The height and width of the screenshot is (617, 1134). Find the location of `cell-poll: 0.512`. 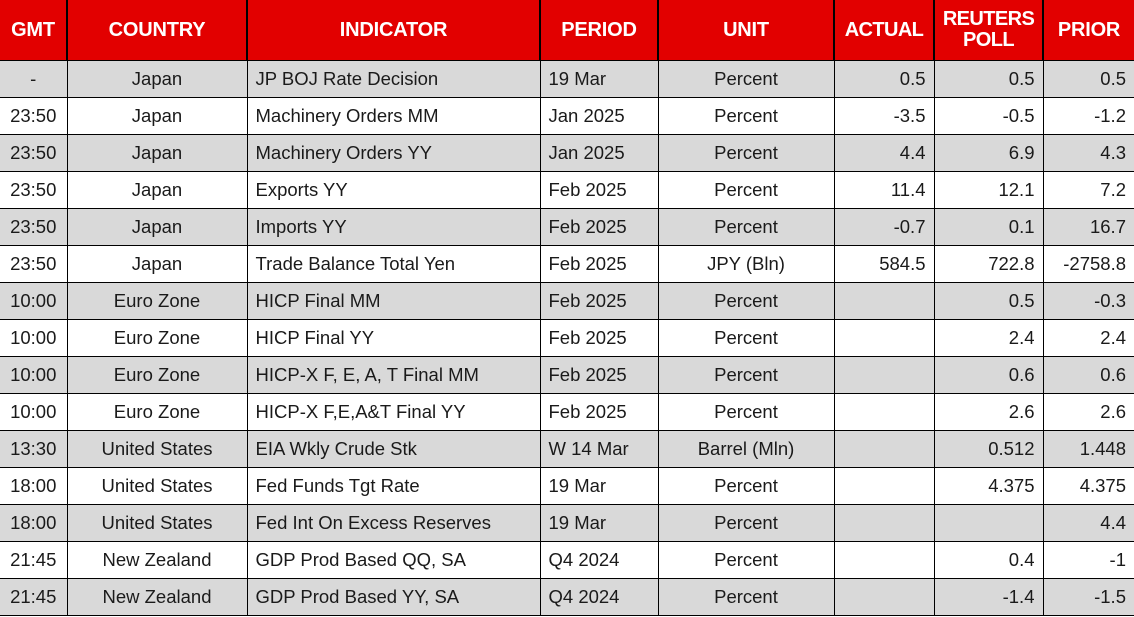

cell-poll: 0.512 is located at coordinates (989, 449).